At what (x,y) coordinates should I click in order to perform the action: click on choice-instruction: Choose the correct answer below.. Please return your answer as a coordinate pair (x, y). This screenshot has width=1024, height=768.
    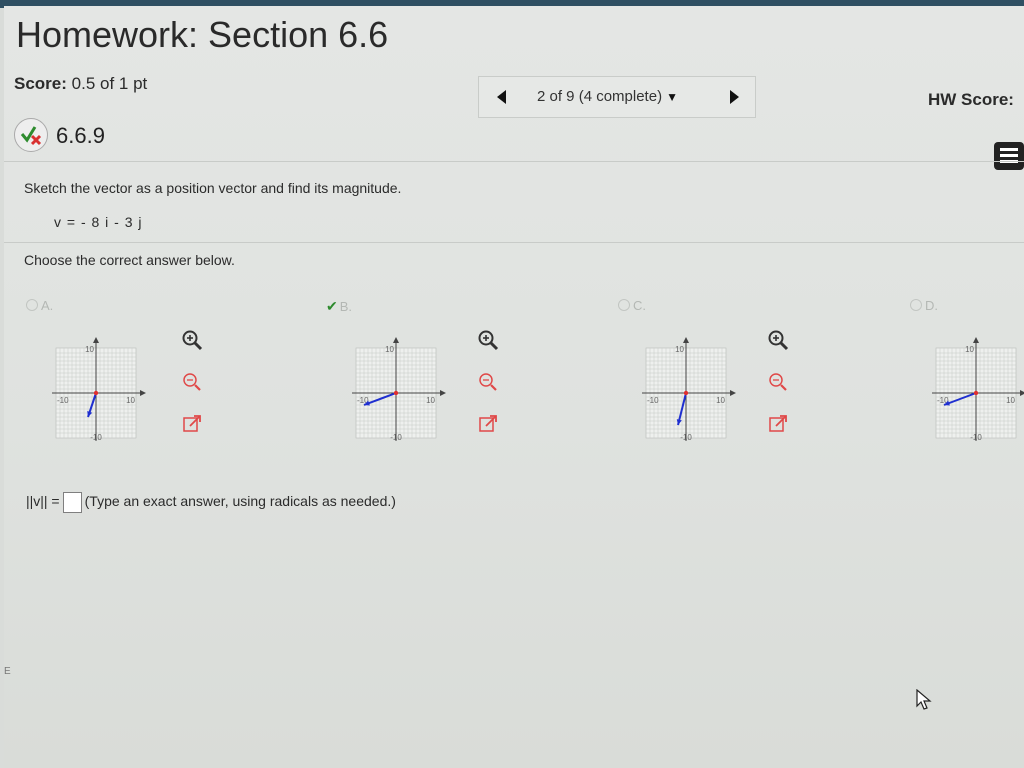
    Looking at the image, I should click on (129, 260).